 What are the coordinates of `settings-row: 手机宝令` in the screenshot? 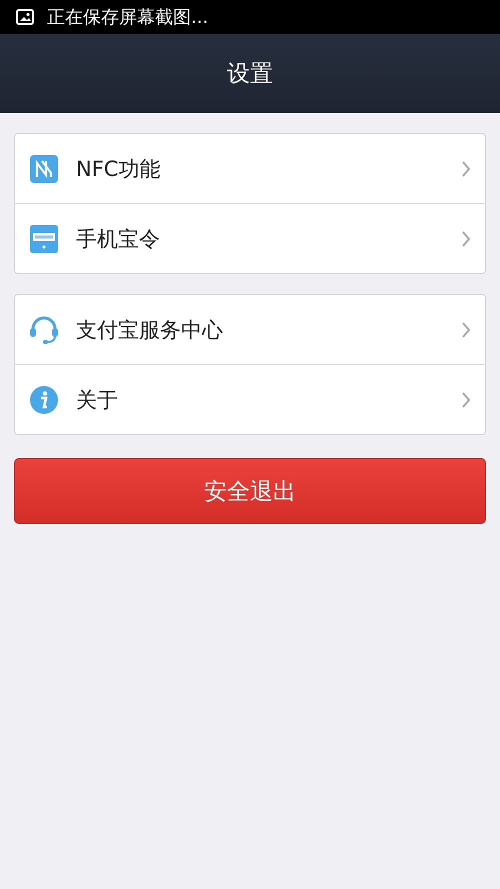 It's located at (250, 238).